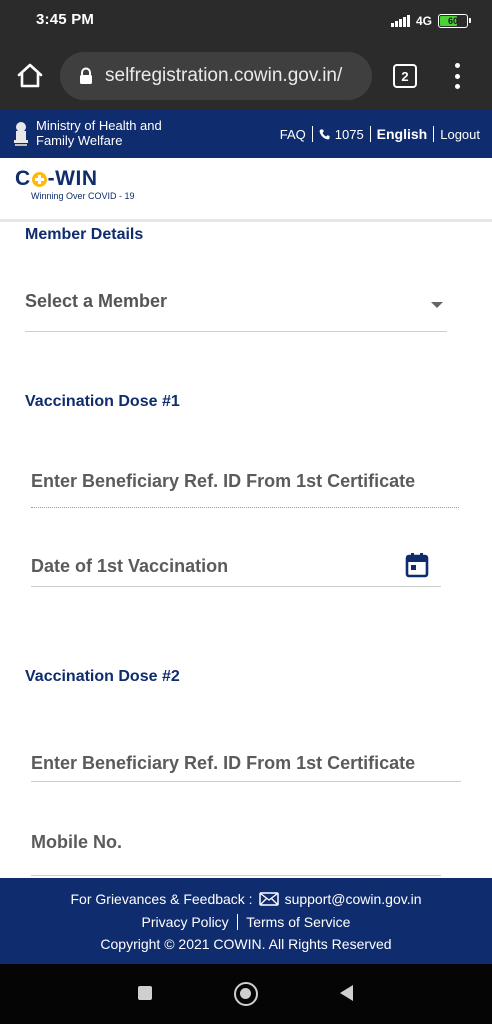 The image size is (492, 1024). I want to click on terms-link: Terms of Service, so click(298, 922).